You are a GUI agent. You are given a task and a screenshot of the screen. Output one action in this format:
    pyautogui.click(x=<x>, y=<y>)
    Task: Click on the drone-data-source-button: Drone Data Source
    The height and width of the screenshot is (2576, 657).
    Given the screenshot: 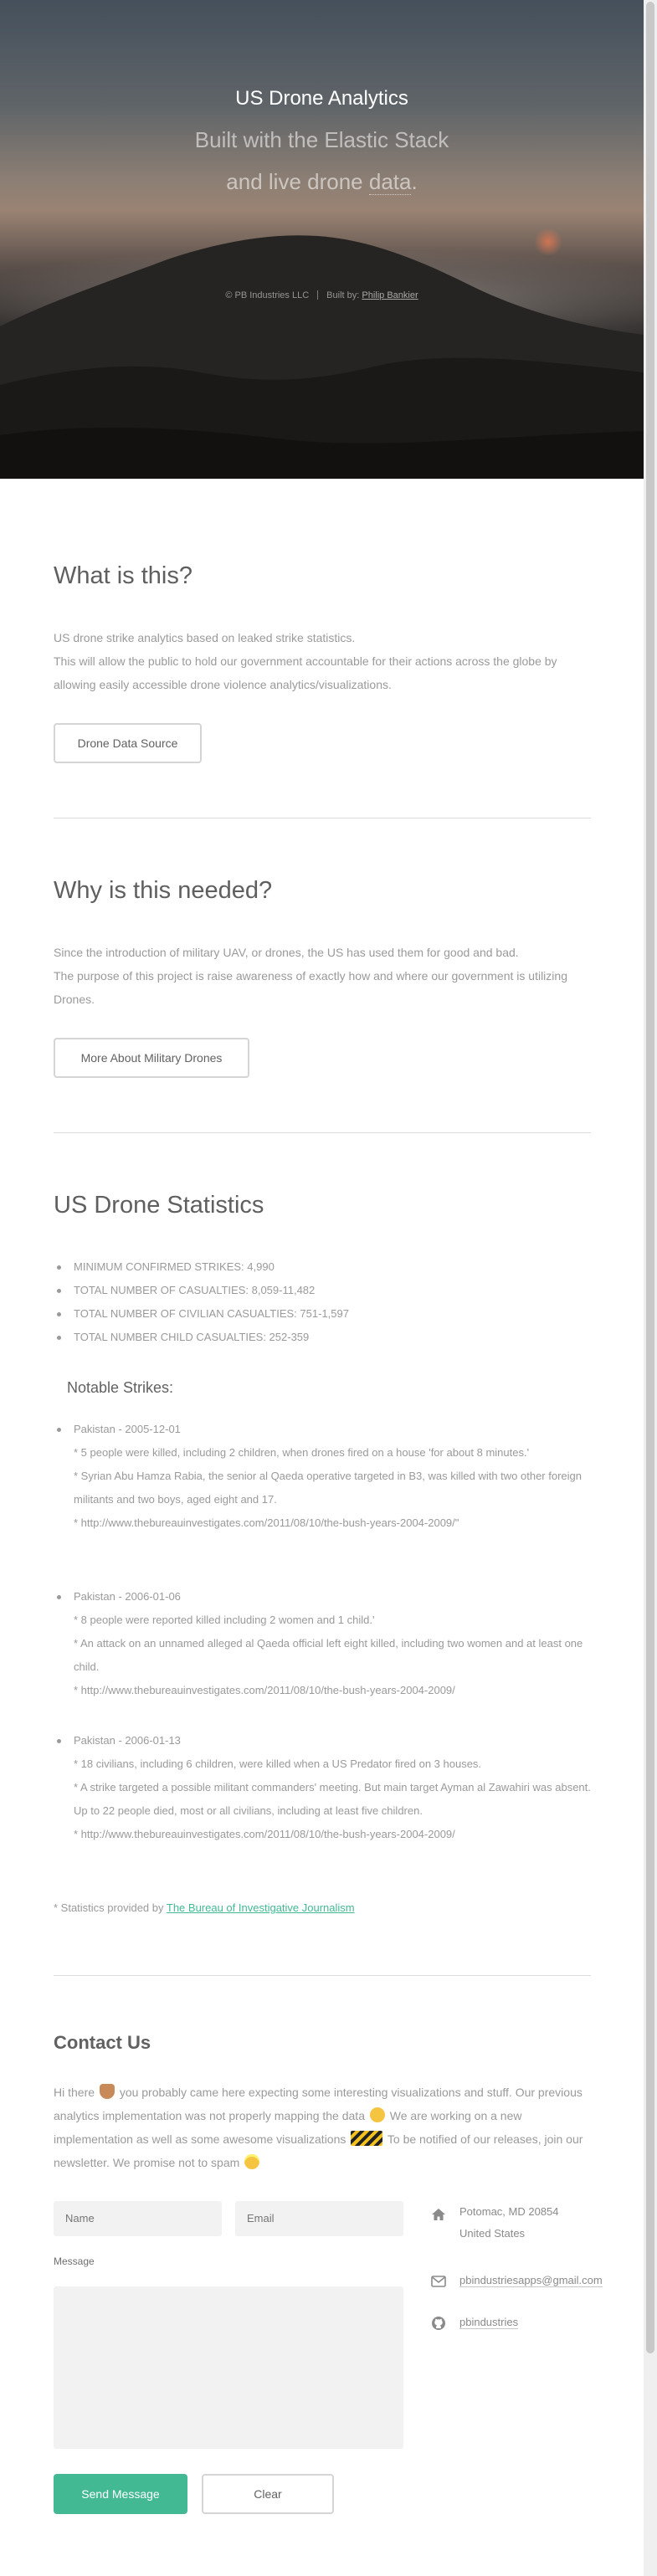 What is the action you would take?
    pyautogui.click(x=128, y=743)
    